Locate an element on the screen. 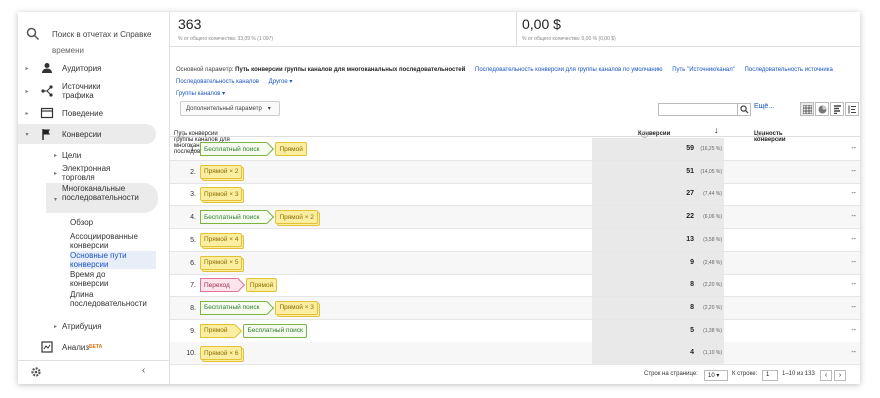 This screenshot has height=398, width=880. metric-subtext: % от общего количества: 0,00 % (0,00 $) is located at coordinates (569, 39).